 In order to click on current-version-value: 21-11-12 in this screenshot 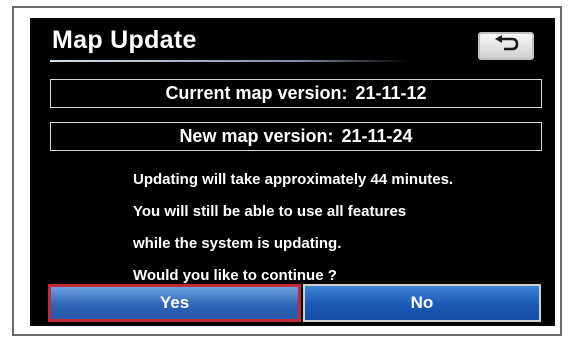, I will do `click(391, 93)`.